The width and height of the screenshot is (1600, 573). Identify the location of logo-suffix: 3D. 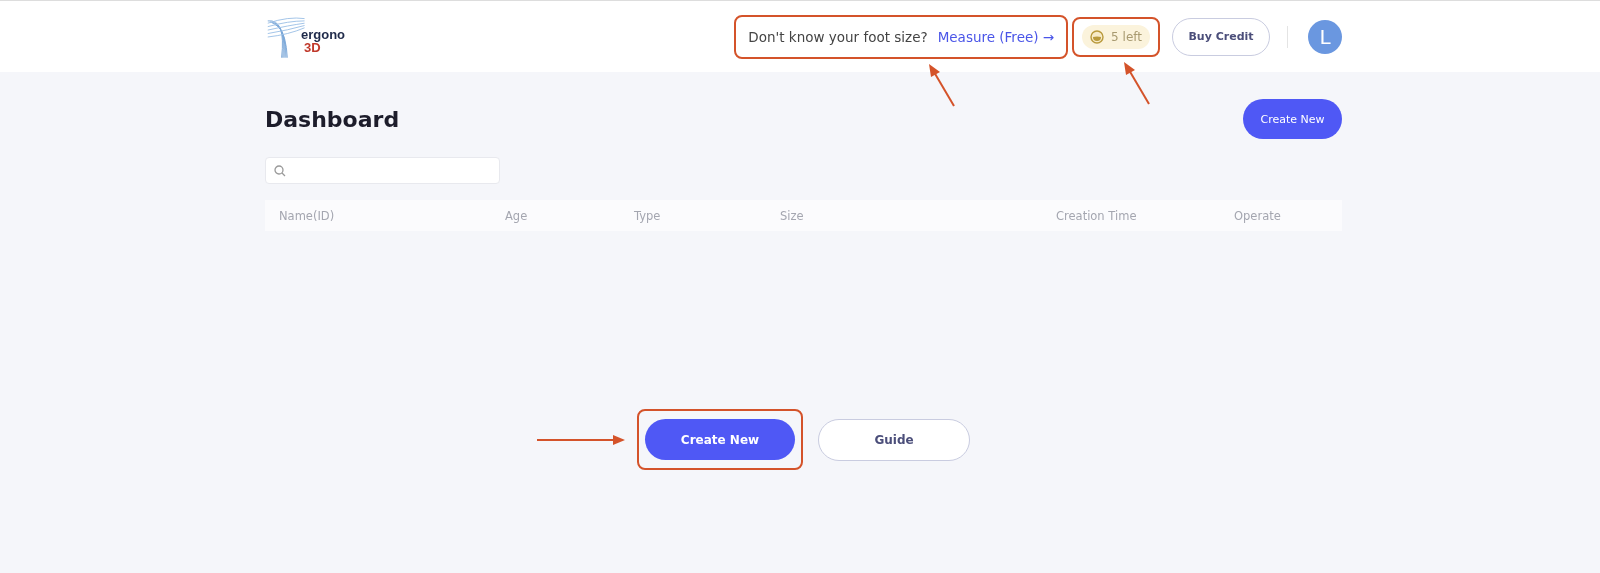
(312, 47).